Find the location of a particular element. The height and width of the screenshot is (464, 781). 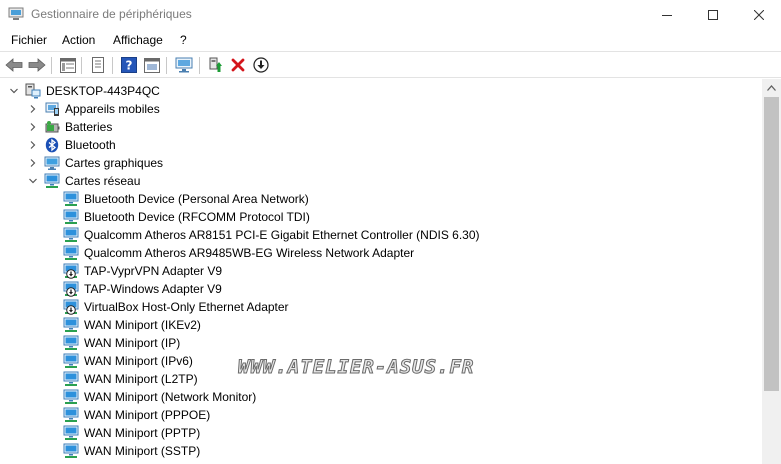

network-adapter-item: WAN Miniport (SSTP) is located at coordinates (381, 451).